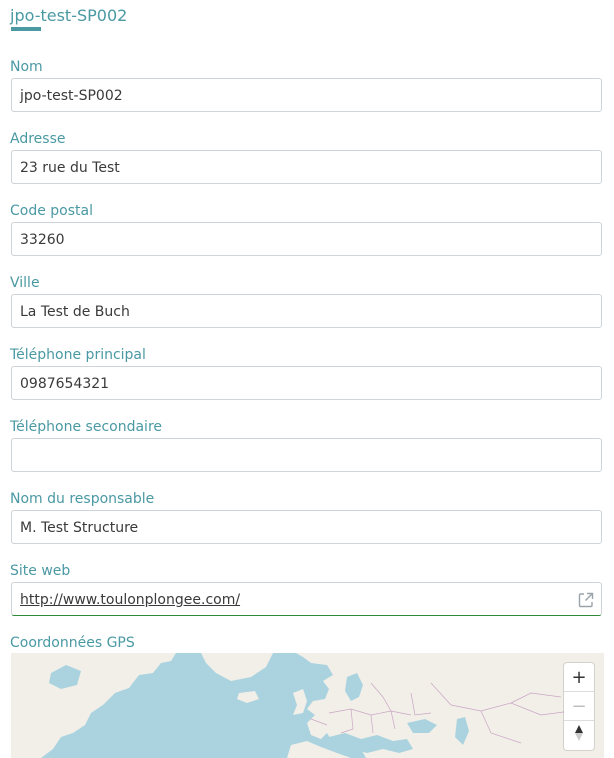  What do you see at coordinates (51, 211) in the screenshot?
I see `code-postal-label: Code postal` at bounding box center [51, 211].